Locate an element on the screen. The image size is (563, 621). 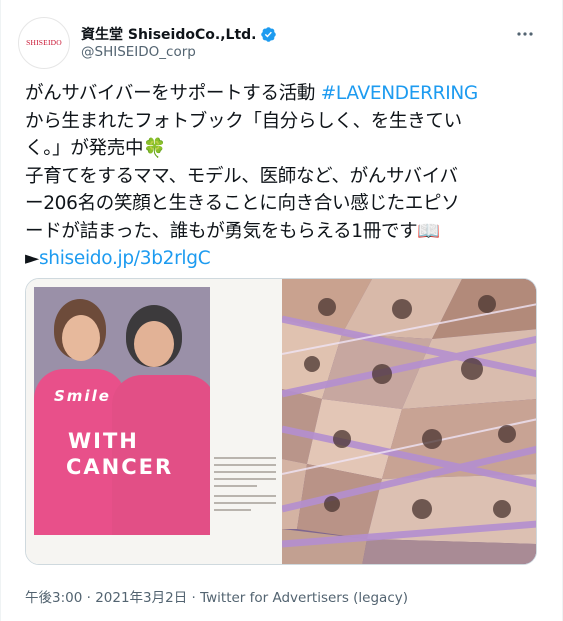
author-handle: @SHISEIDO_corp is located at coordinates (138, 52).